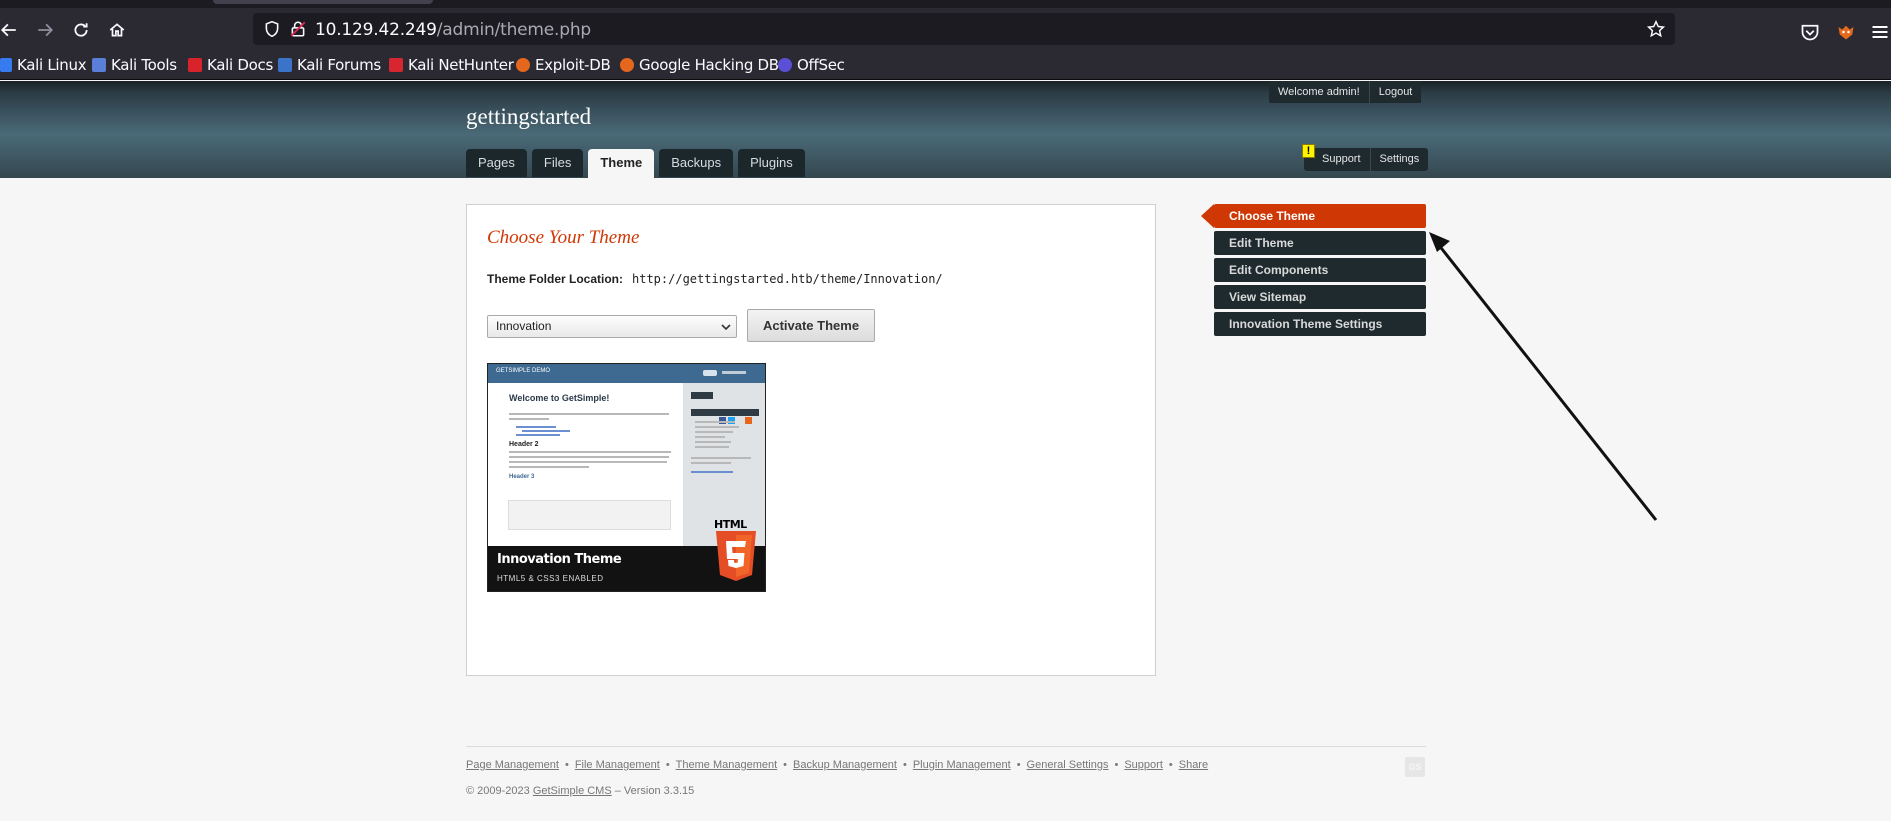 This screenshot has width=1891, height=821. I want to click on current-item-arrow, so click(1207, 216).